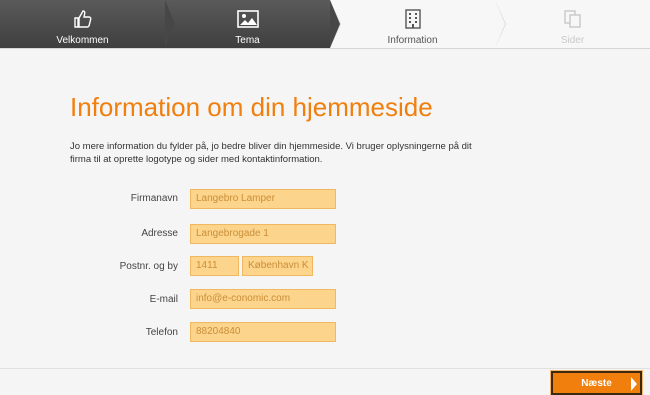 This screenshot has height=395, width=650. What do you see at coordinates (325, 48) in the screenshot?
I see `steps-divider` at bounding box center [325, 48].